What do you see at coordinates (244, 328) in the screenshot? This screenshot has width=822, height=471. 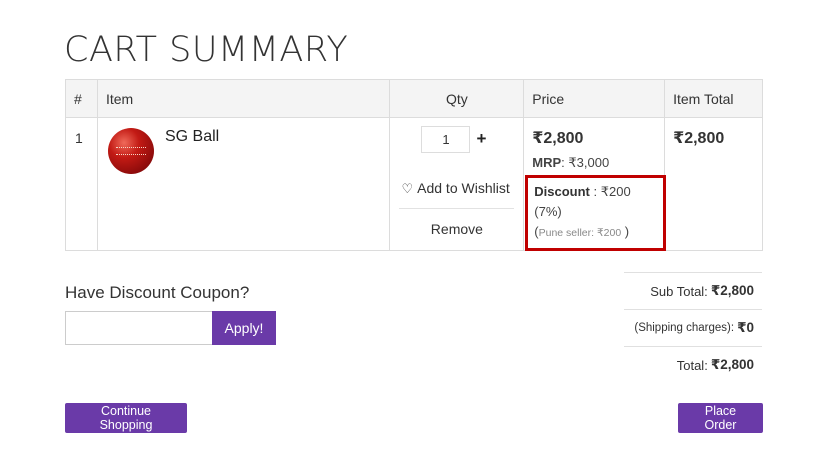 I see `apply-coupon-button: Apply!` at bounding box center [244, 328].